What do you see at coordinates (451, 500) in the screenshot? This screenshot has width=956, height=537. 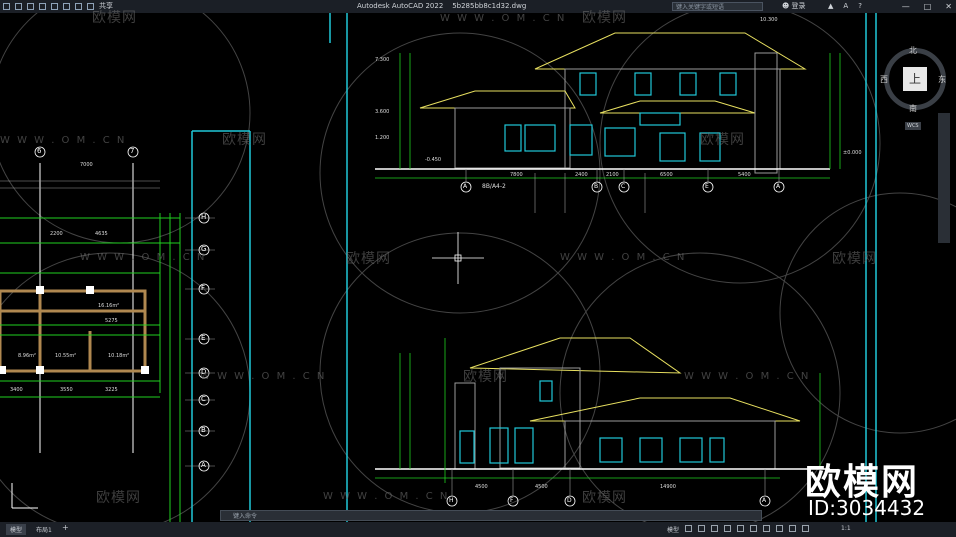 I see `elev2-axis-h: H` at bounding box center [451, 500].